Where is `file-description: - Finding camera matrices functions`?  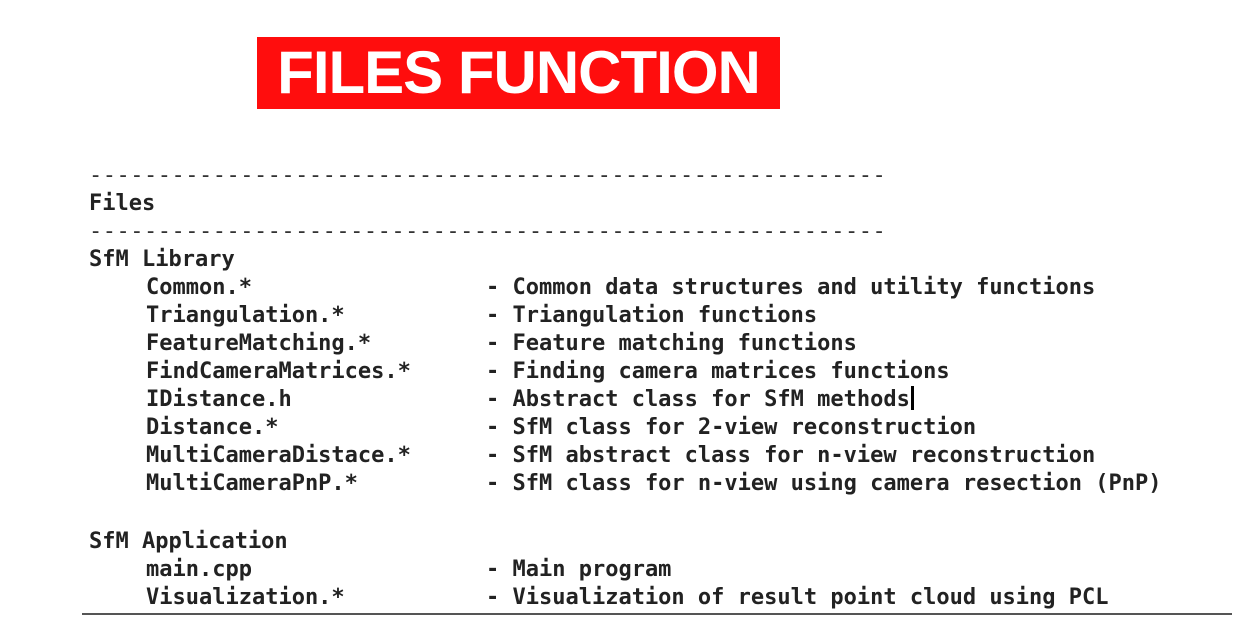
file-description: - Finding camera matrices functions is located at coordinates (718, 371).